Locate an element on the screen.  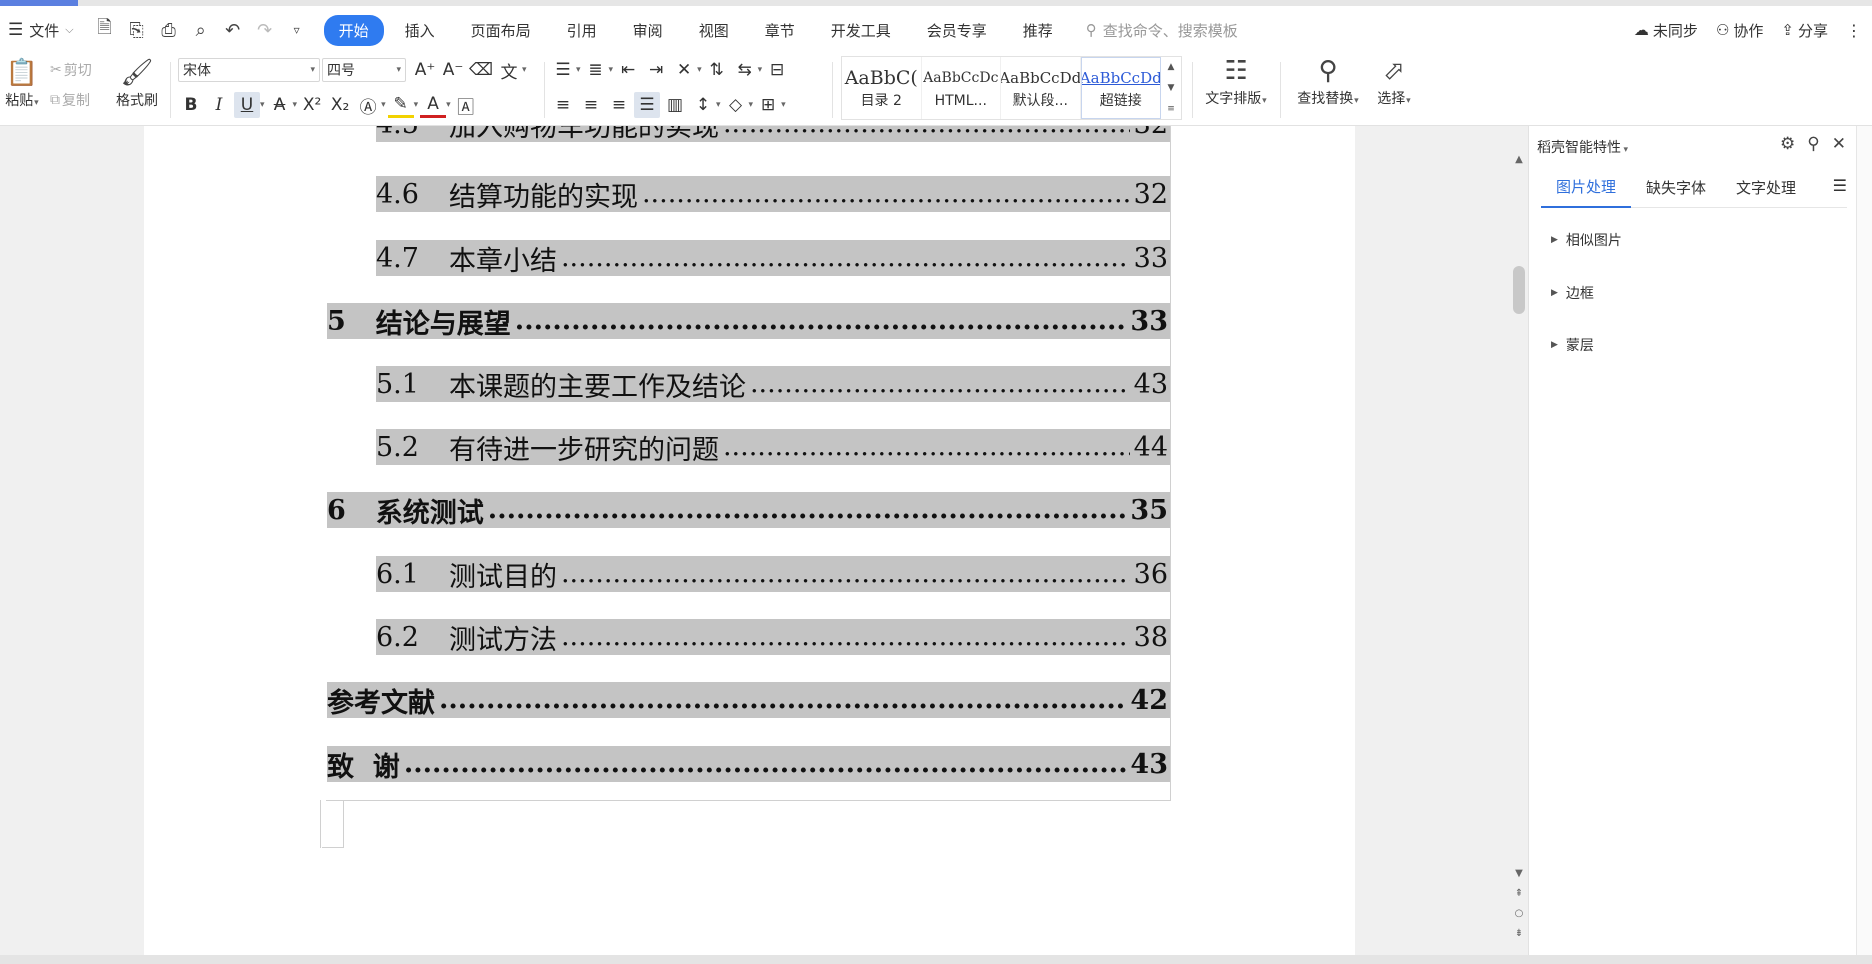
shrink-font-icon: A⁻ is located at coordinates (453, 70).